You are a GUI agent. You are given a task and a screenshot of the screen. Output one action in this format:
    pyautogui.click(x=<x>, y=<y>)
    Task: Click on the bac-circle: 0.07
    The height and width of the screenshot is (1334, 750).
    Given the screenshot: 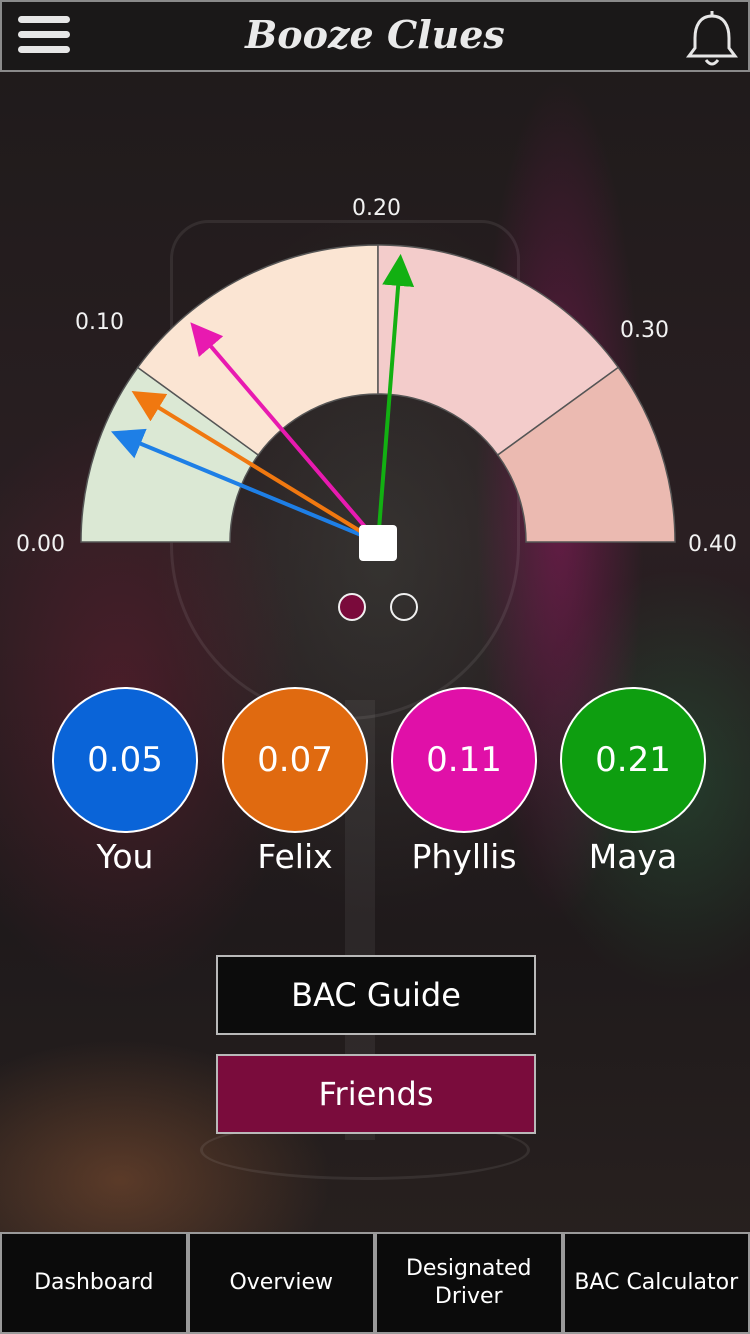 What is the action you would take?
    pyautogui.click(x=295, y=760)
    